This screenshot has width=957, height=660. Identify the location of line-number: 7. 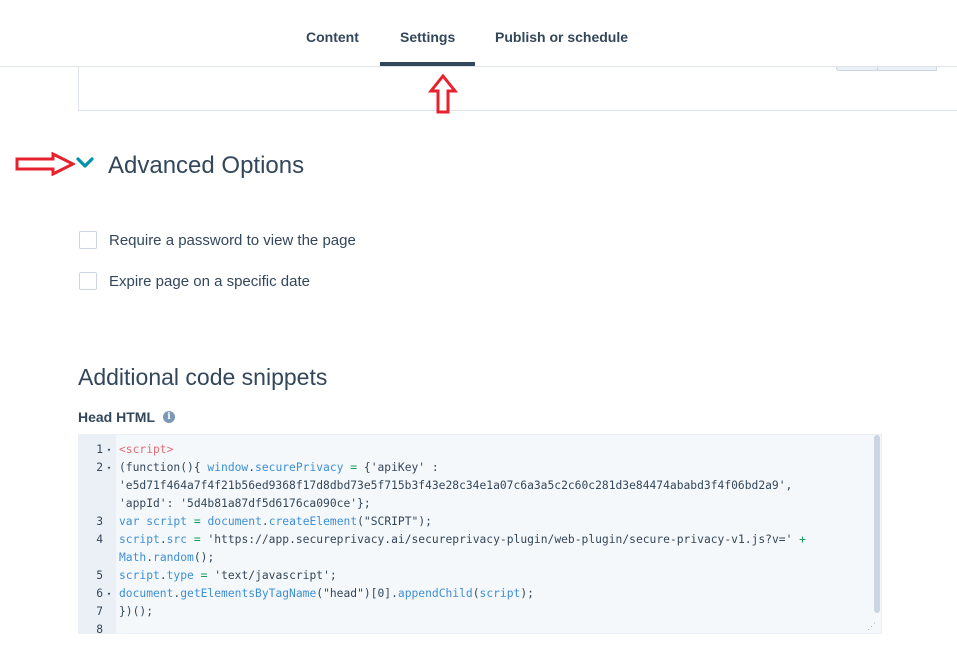
(99, 611).